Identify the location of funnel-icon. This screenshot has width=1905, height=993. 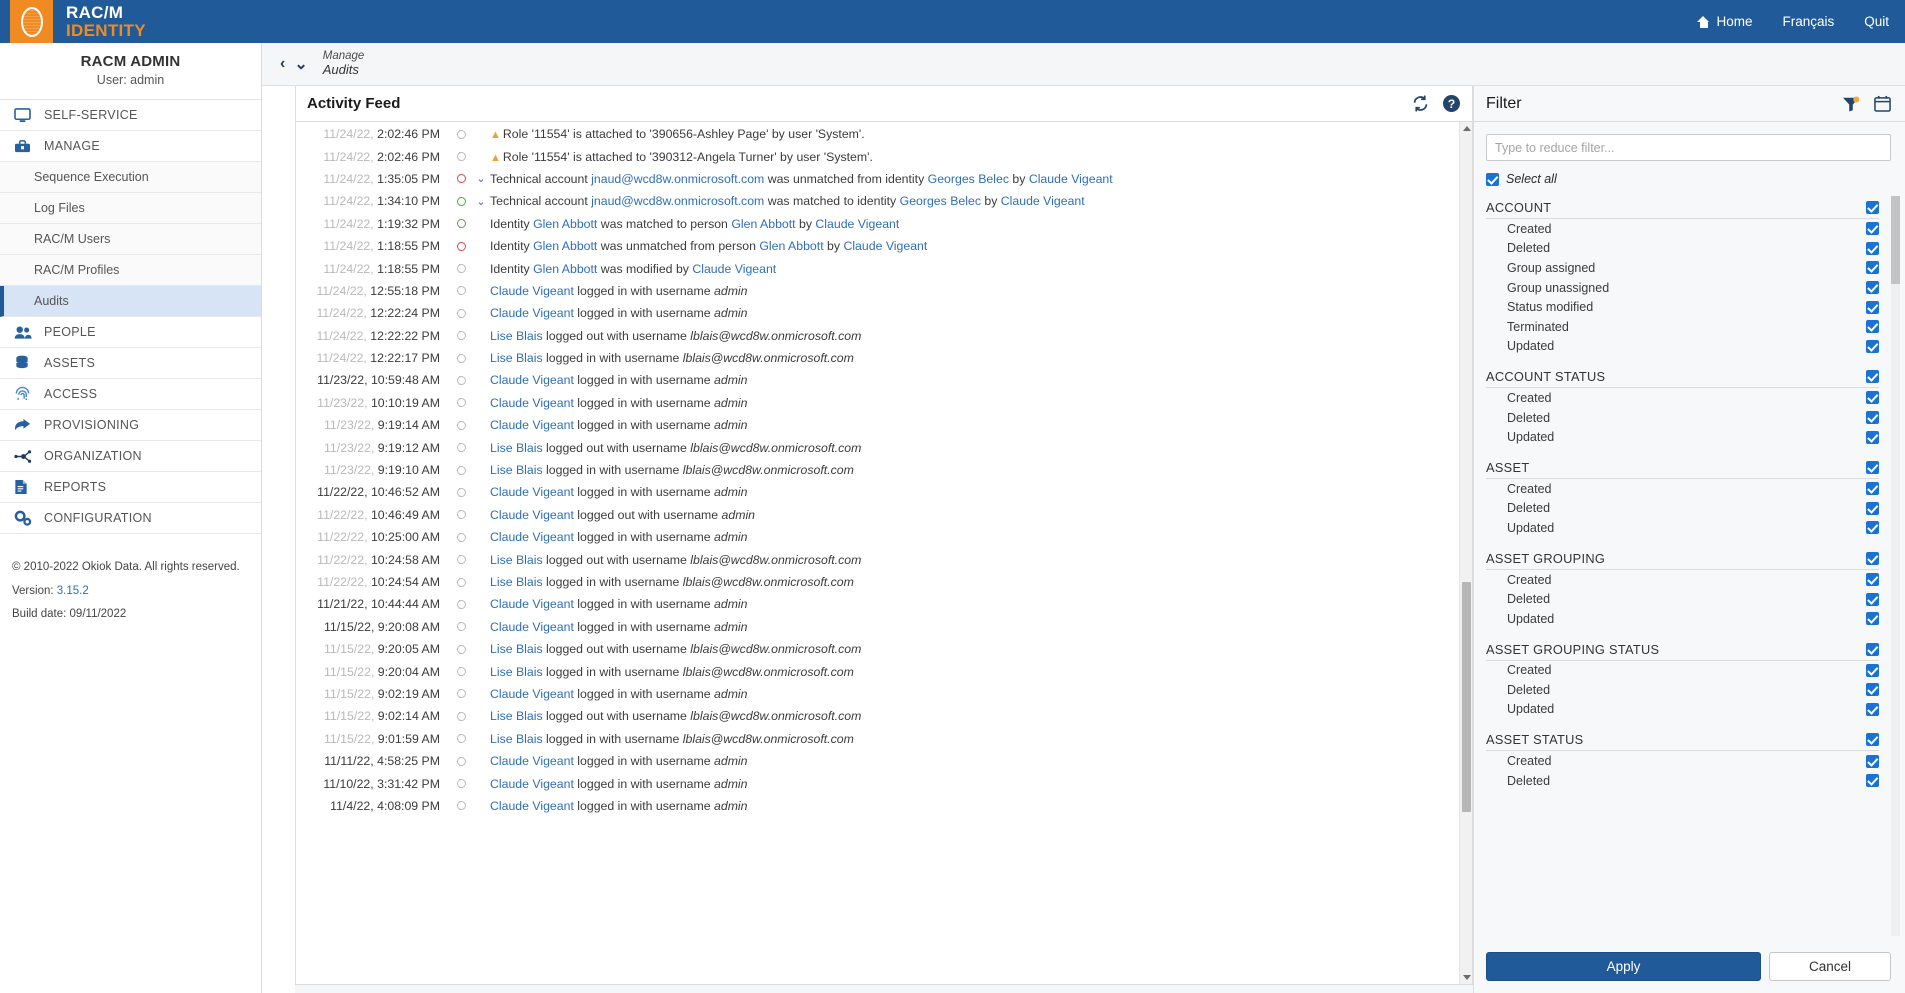
(1851, 104).